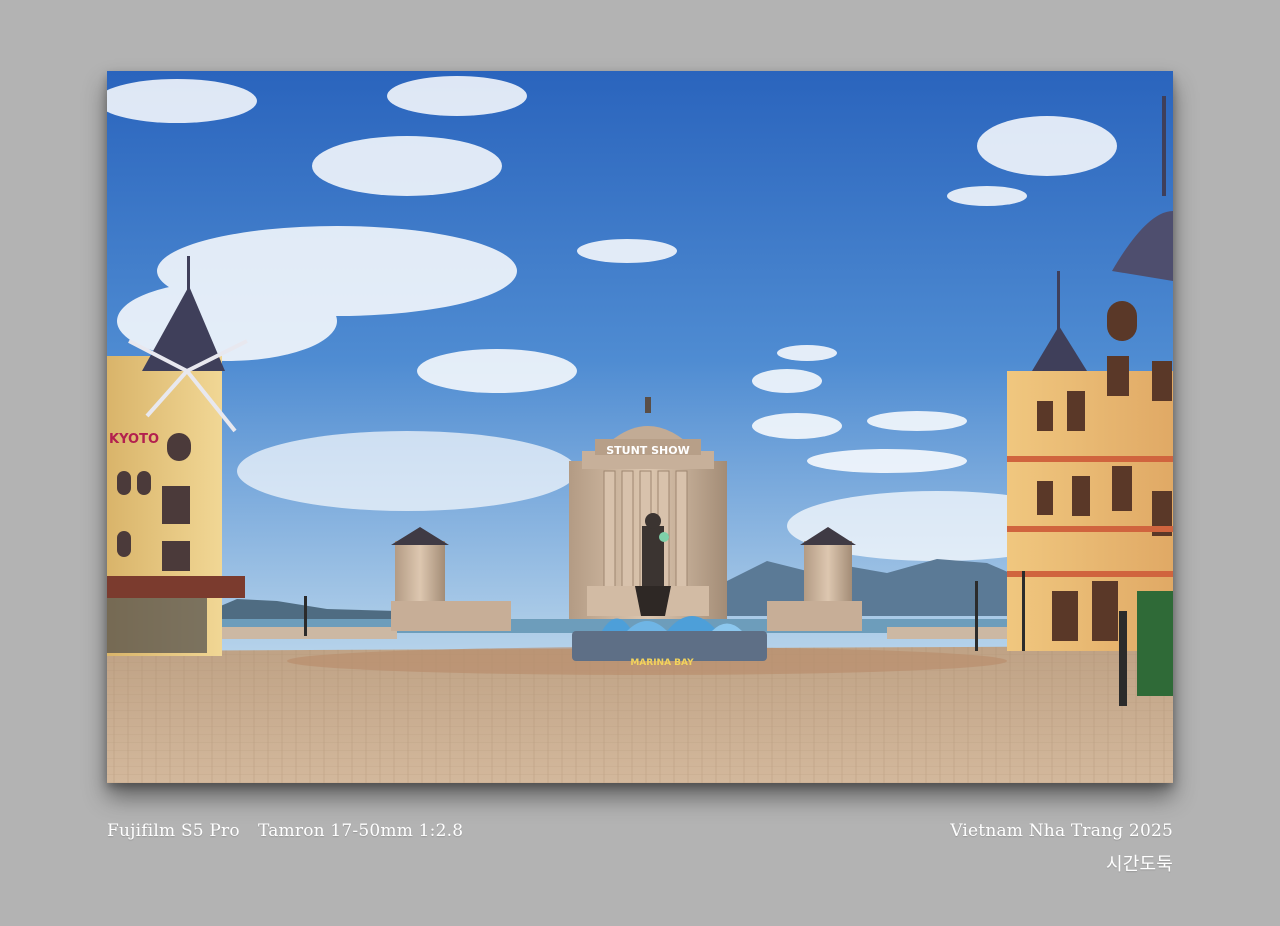 The width and height of the screenshot is (1280, 926). Describe the element at coordinates (1139, 864) in the screenshot. I see `caption-author: 시간도둑` at that location.